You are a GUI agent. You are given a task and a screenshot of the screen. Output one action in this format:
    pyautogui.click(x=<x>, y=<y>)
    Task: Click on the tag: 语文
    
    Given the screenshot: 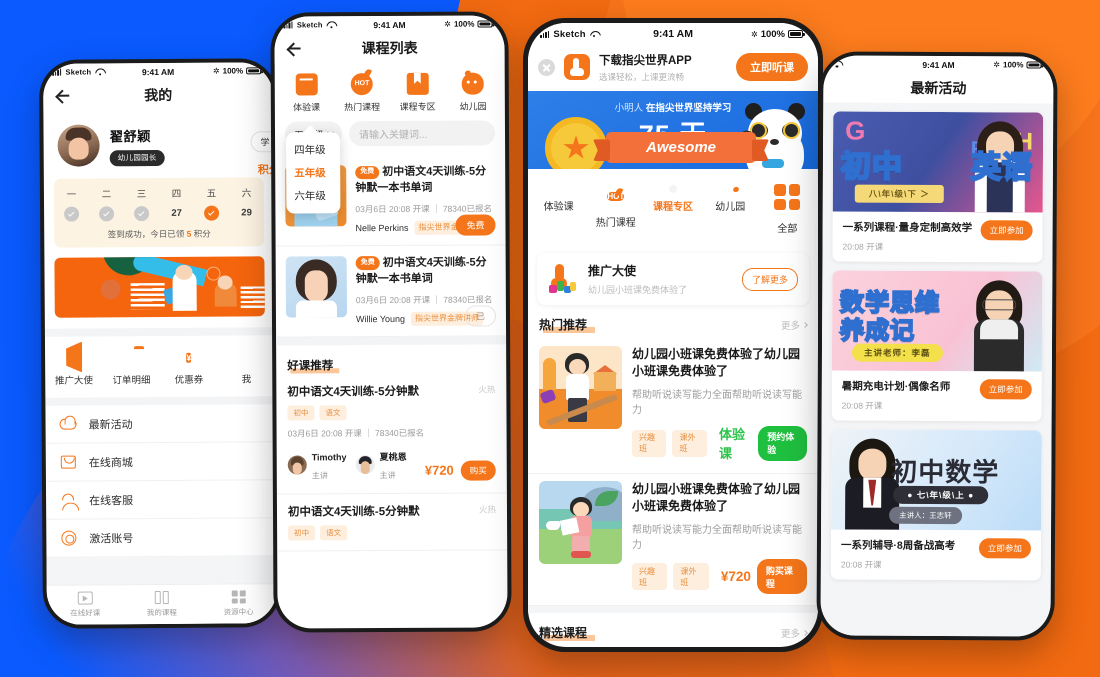 What is the action you would take?
    pyautogui.click(x=333, y=412)
    